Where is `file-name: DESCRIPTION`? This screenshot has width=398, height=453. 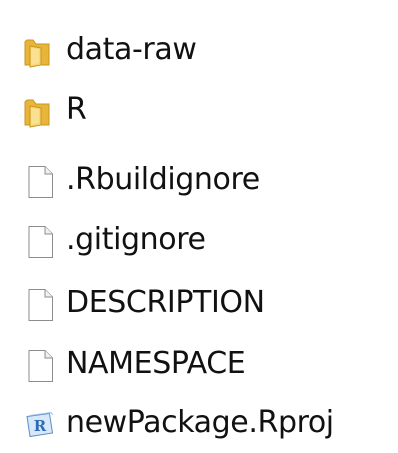 file-name: DESCRIPTION is located at coordinates (165, 302).